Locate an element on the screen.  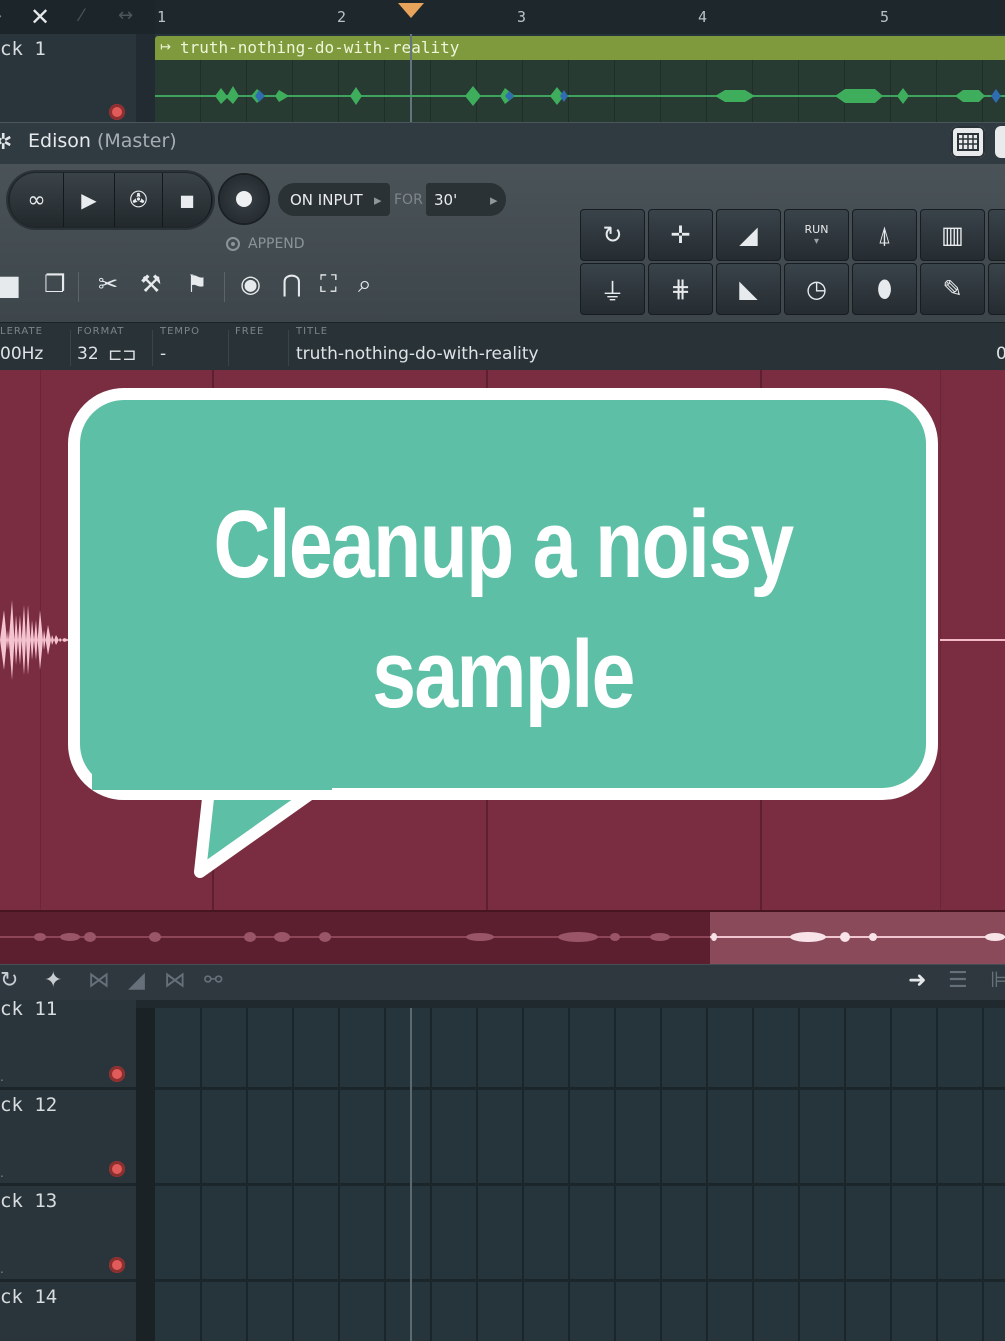
wrench-icon: ⚒ is located at coordinates (151, 284).